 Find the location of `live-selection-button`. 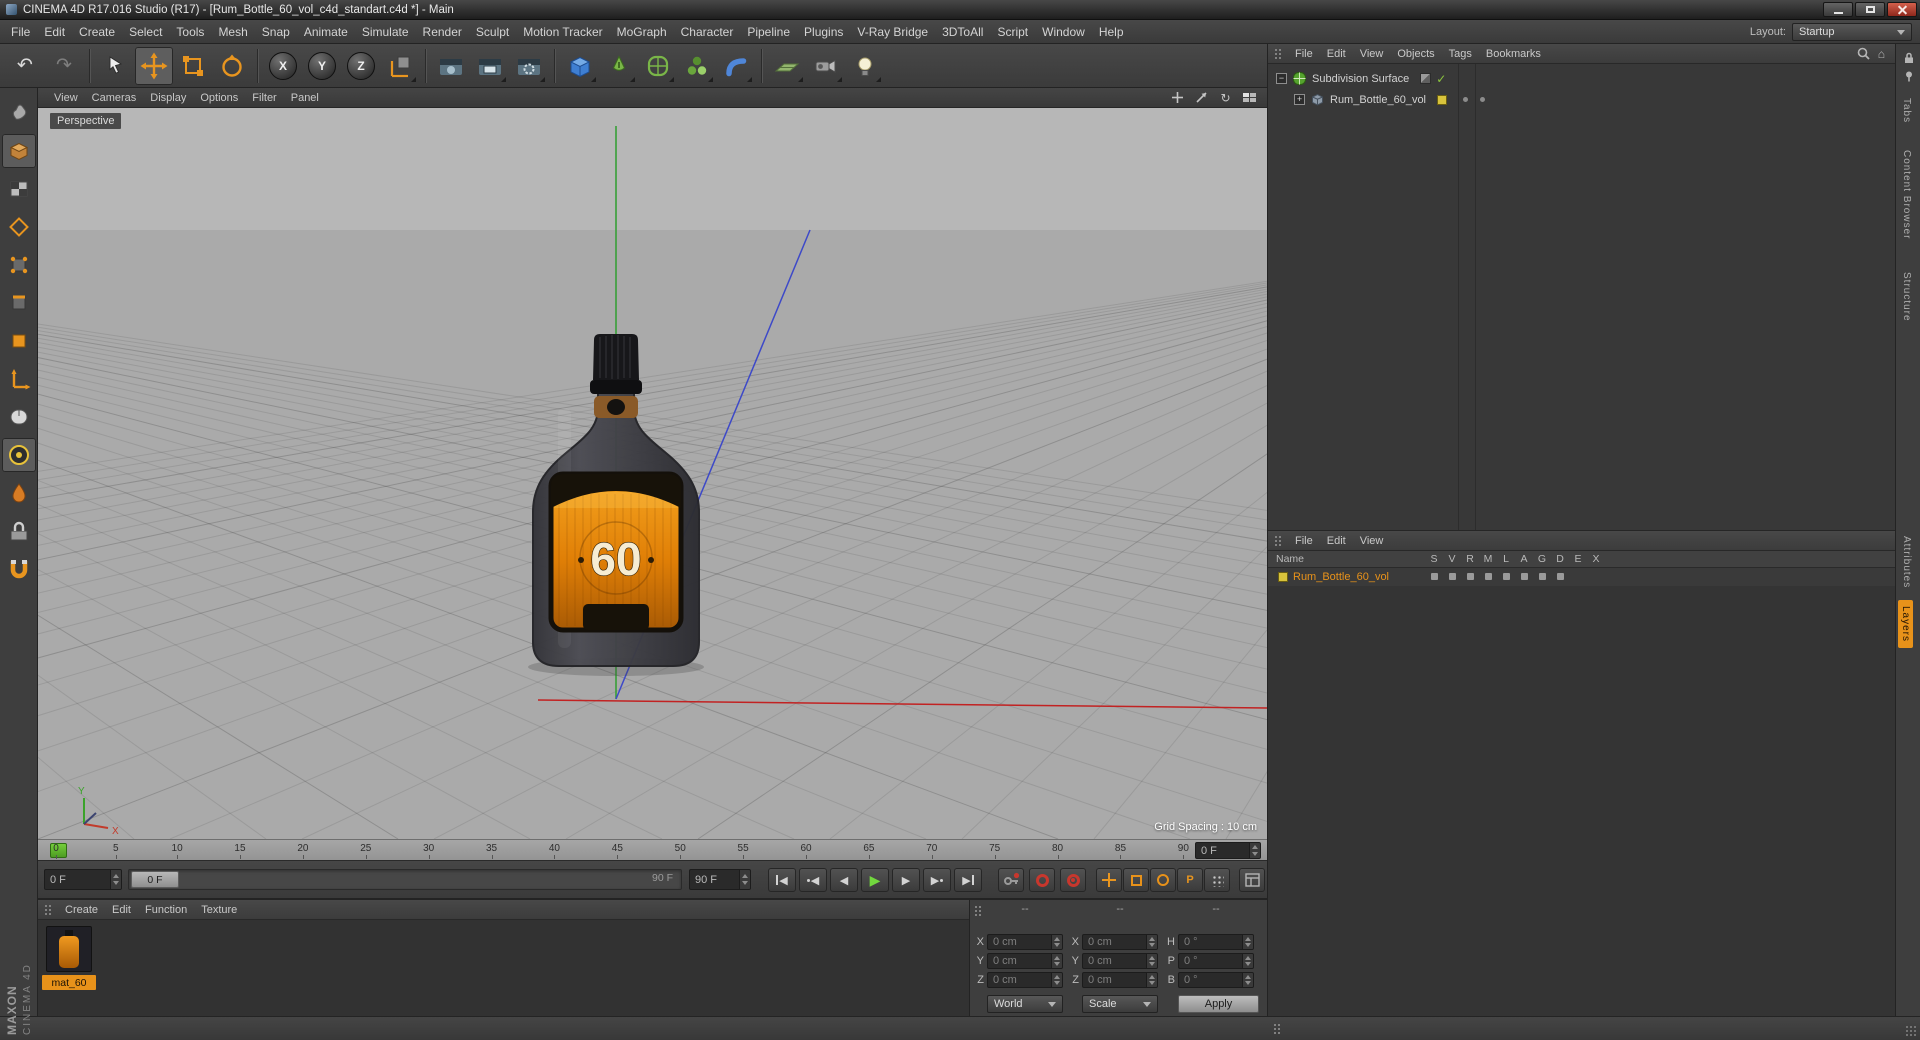

live-selection-button is located at coordinates (115, 66).